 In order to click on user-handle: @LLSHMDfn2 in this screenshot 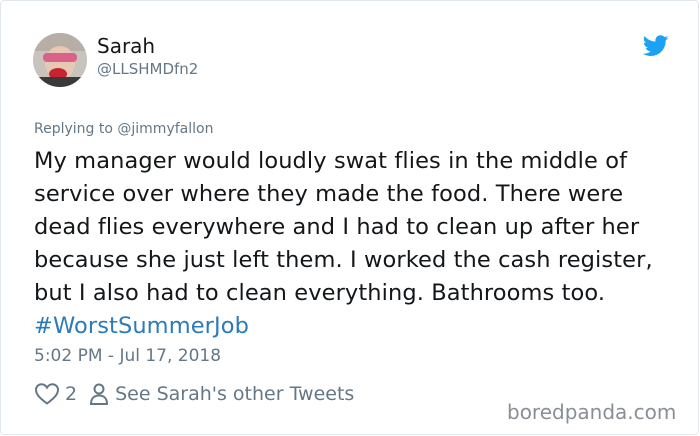, I will do `click(147, 69)`.